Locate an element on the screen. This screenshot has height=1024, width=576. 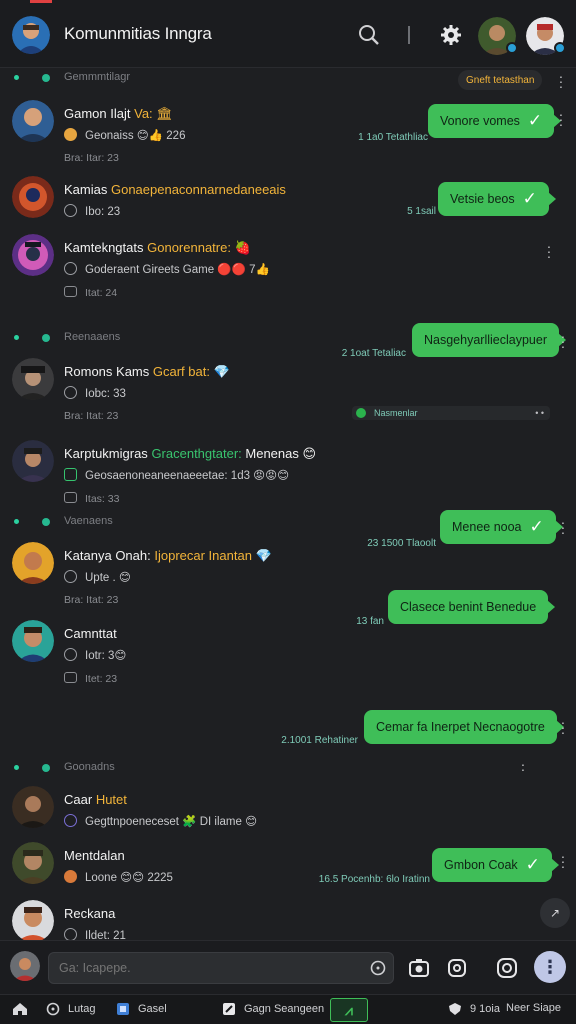
list-item: Reckana Ildet: 21 is located at coordinates (288, 920).